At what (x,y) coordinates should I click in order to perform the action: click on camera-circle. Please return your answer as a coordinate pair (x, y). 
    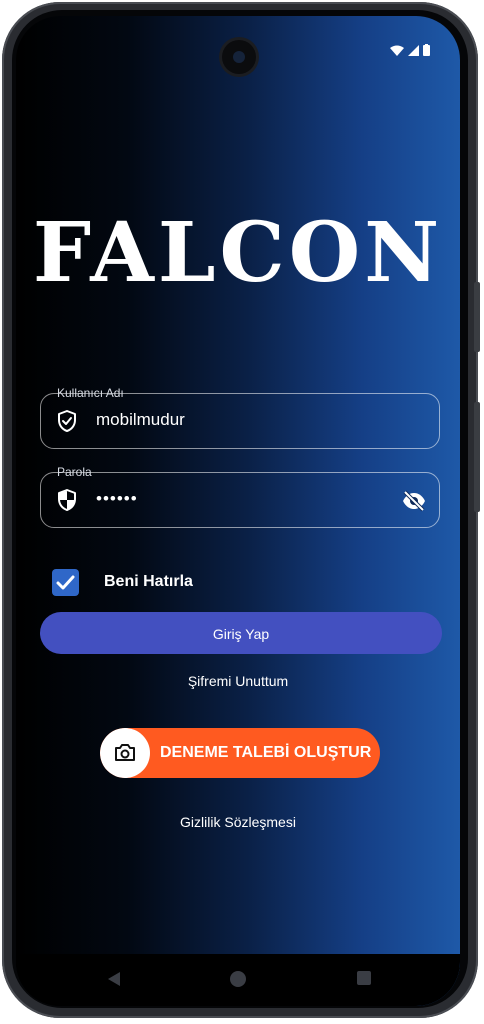
    Looking at the image, I should click on (125, 753).